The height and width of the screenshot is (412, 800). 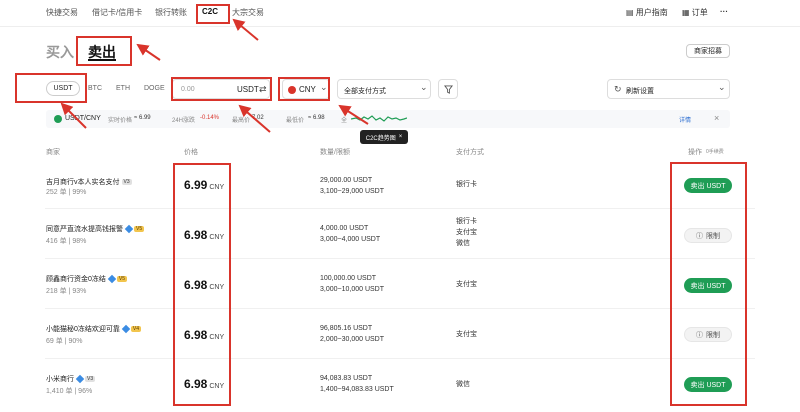 What do you see at coordinates (104, 51) in the screenshot?
I see `highlight-sell-tab` at bounding box center [104, 51].